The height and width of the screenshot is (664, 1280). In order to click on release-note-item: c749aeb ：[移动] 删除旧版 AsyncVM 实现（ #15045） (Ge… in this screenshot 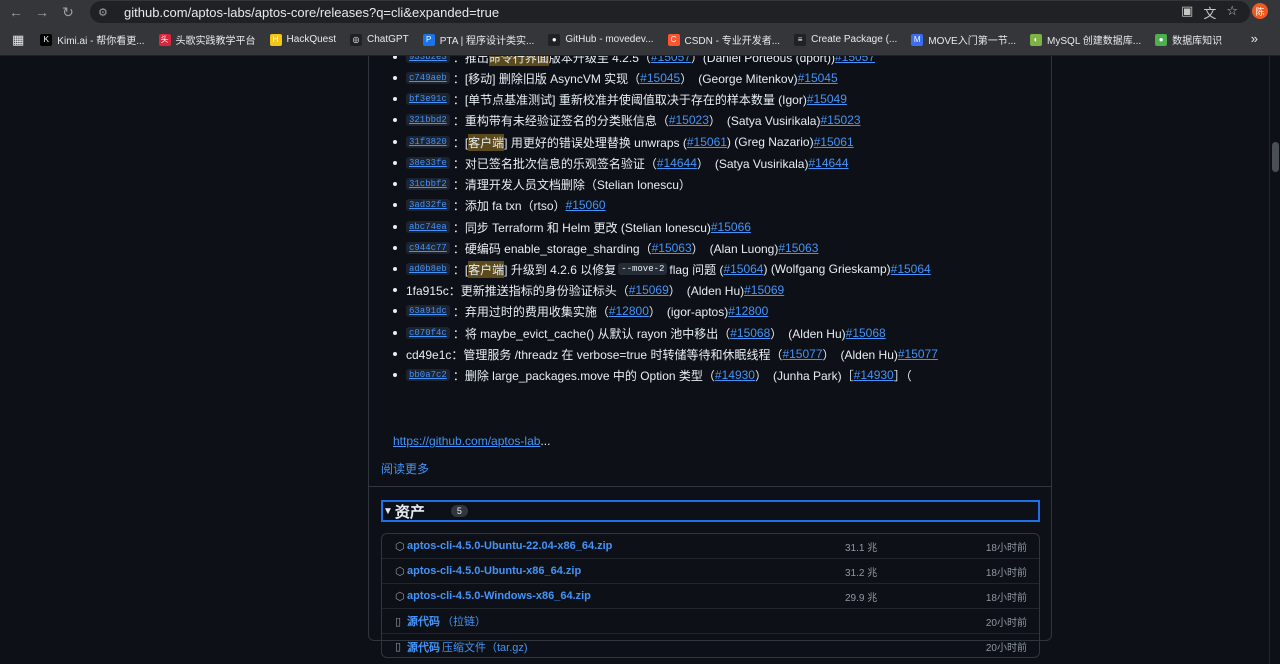, I will do `click(609, 78)`.